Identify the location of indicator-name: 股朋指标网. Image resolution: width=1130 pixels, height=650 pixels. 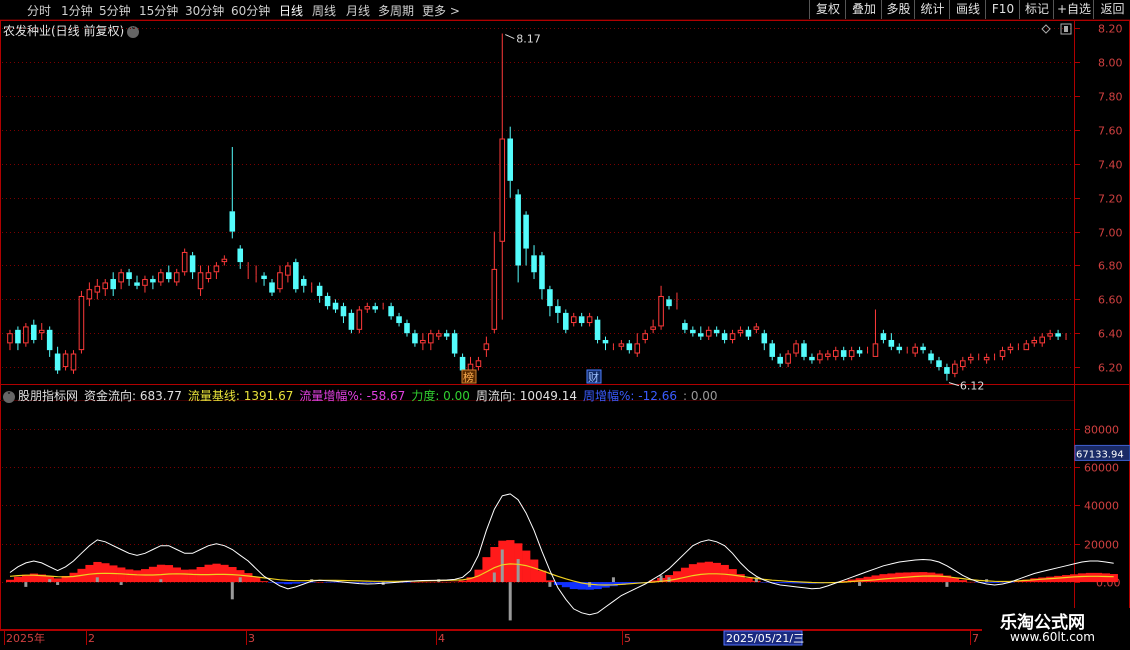
(48, 396).